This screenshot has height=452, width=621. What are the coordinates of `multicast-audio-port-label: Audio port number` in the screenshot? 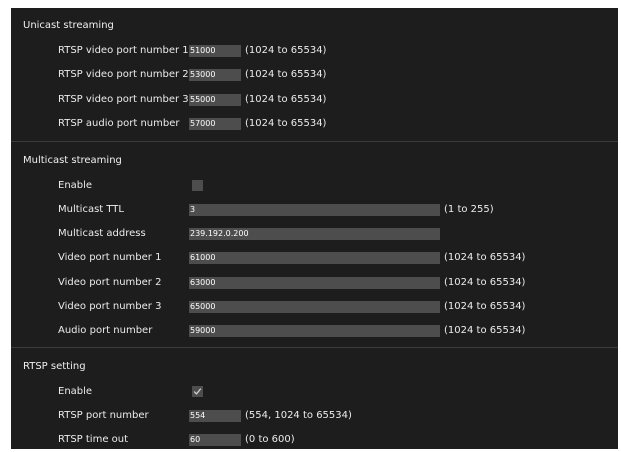 It's located at (105, 330).